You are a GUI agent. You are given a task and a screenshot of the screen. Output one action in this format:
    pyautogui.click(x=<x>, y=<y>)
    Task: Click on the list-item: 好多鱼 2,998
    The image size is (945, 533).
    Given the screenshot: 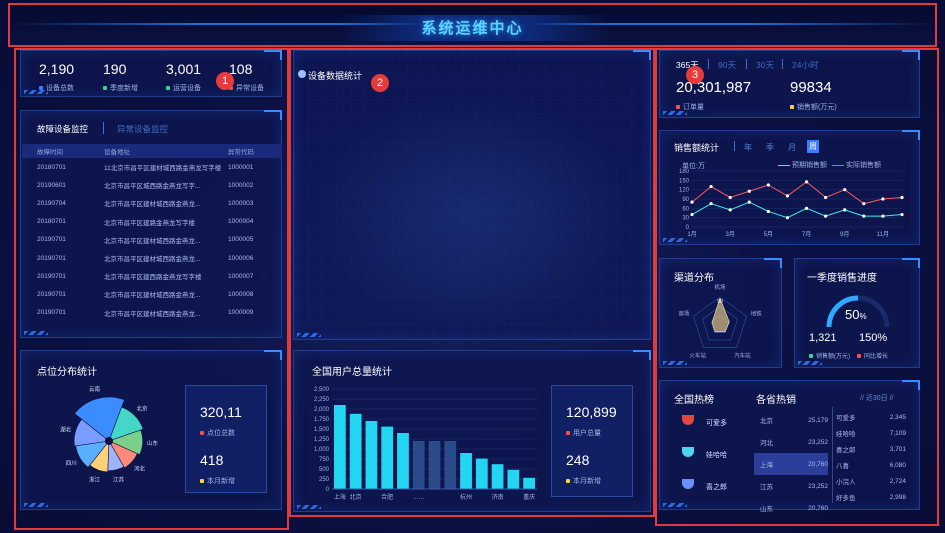 What is the action you would take?
    pyautogui.click(x=871, y=497)
    